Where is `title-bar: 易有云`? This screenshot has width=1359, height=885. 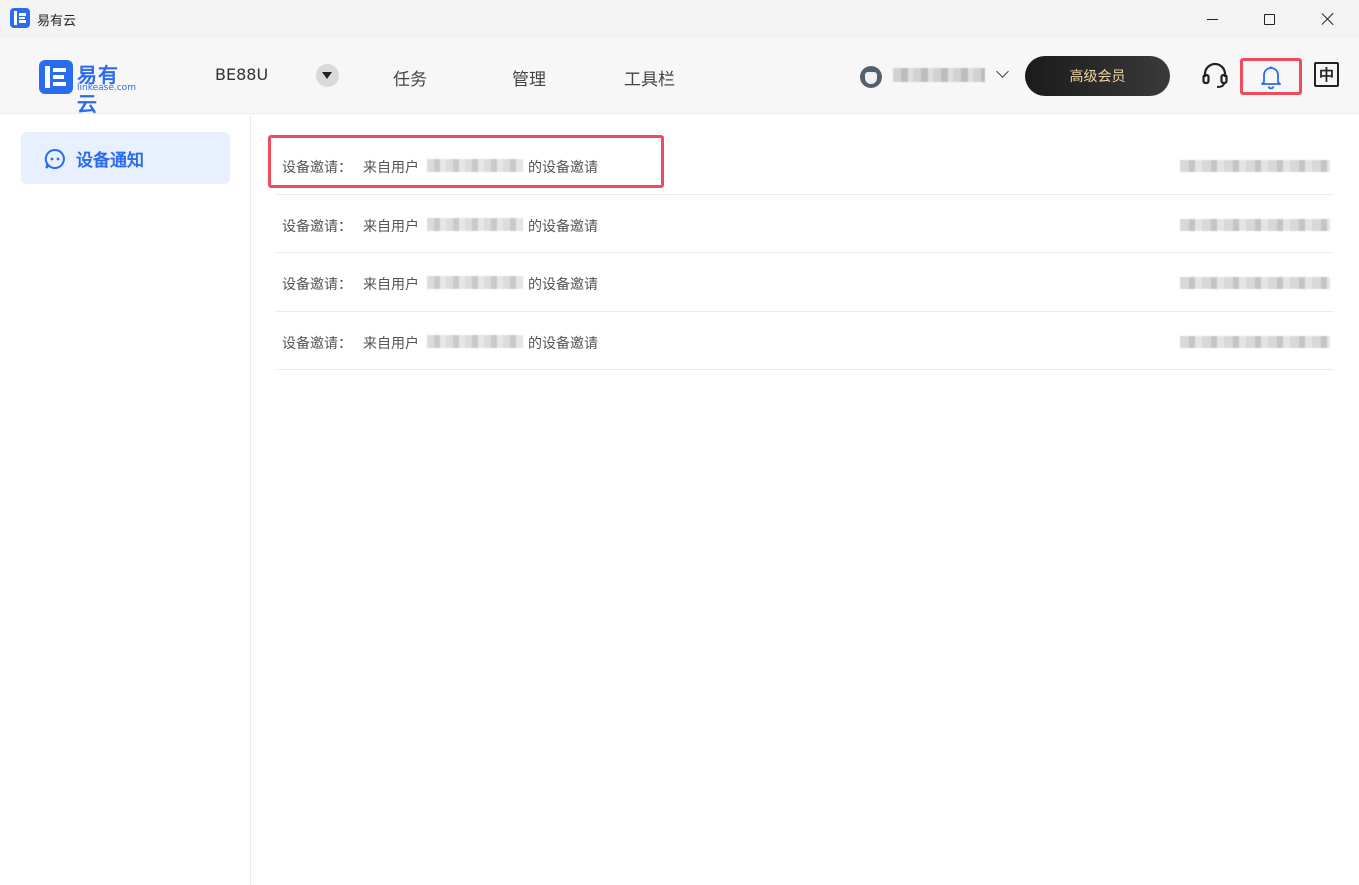 title-bar: 易有云 is located at coordinates (679, 19).